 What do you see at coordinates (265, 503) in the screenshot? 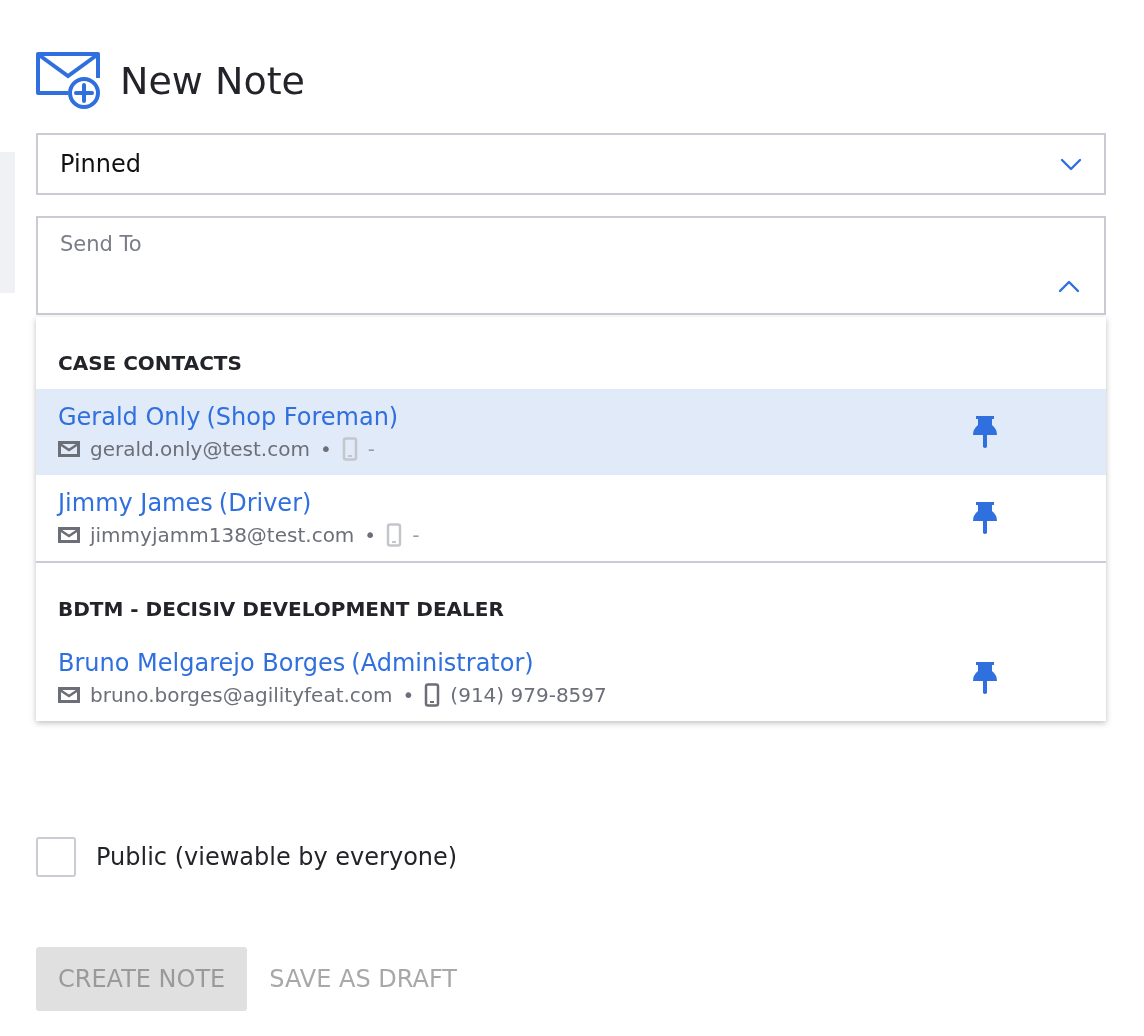
I see `contact-role: (Driver)` at bounding box center [265, 503].